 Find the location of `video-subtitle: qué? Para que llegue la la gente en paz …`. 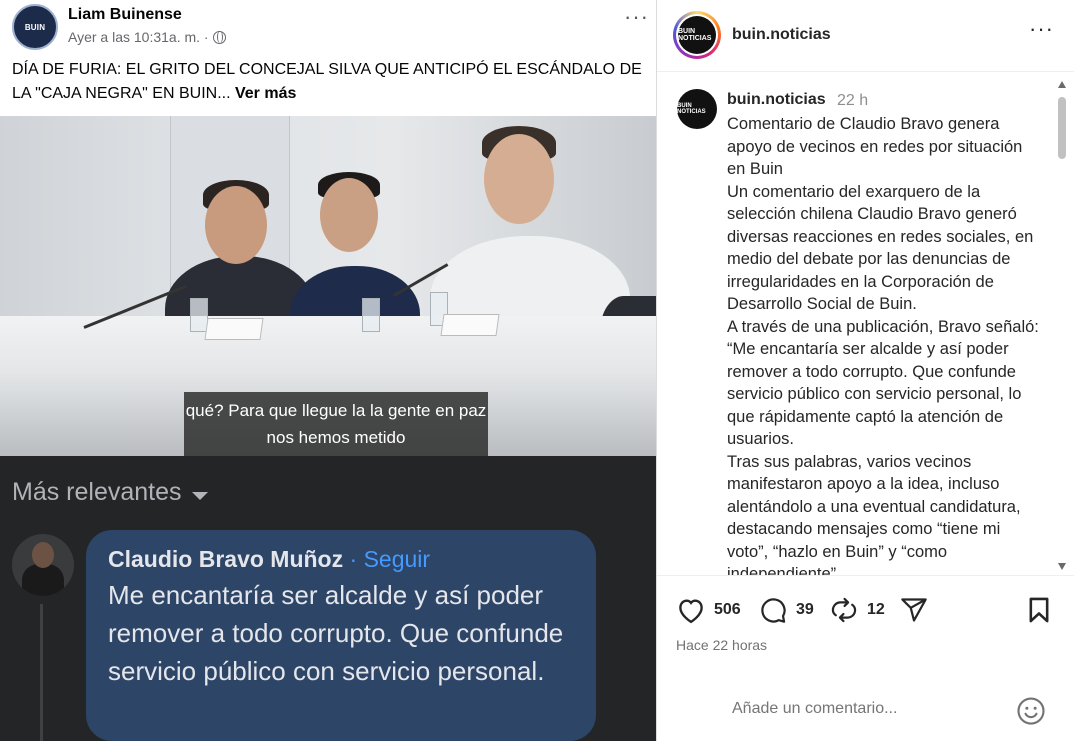

video-subtitle: qué? Para que llegue la la gente en paz … is located at coordinates (336, 424).